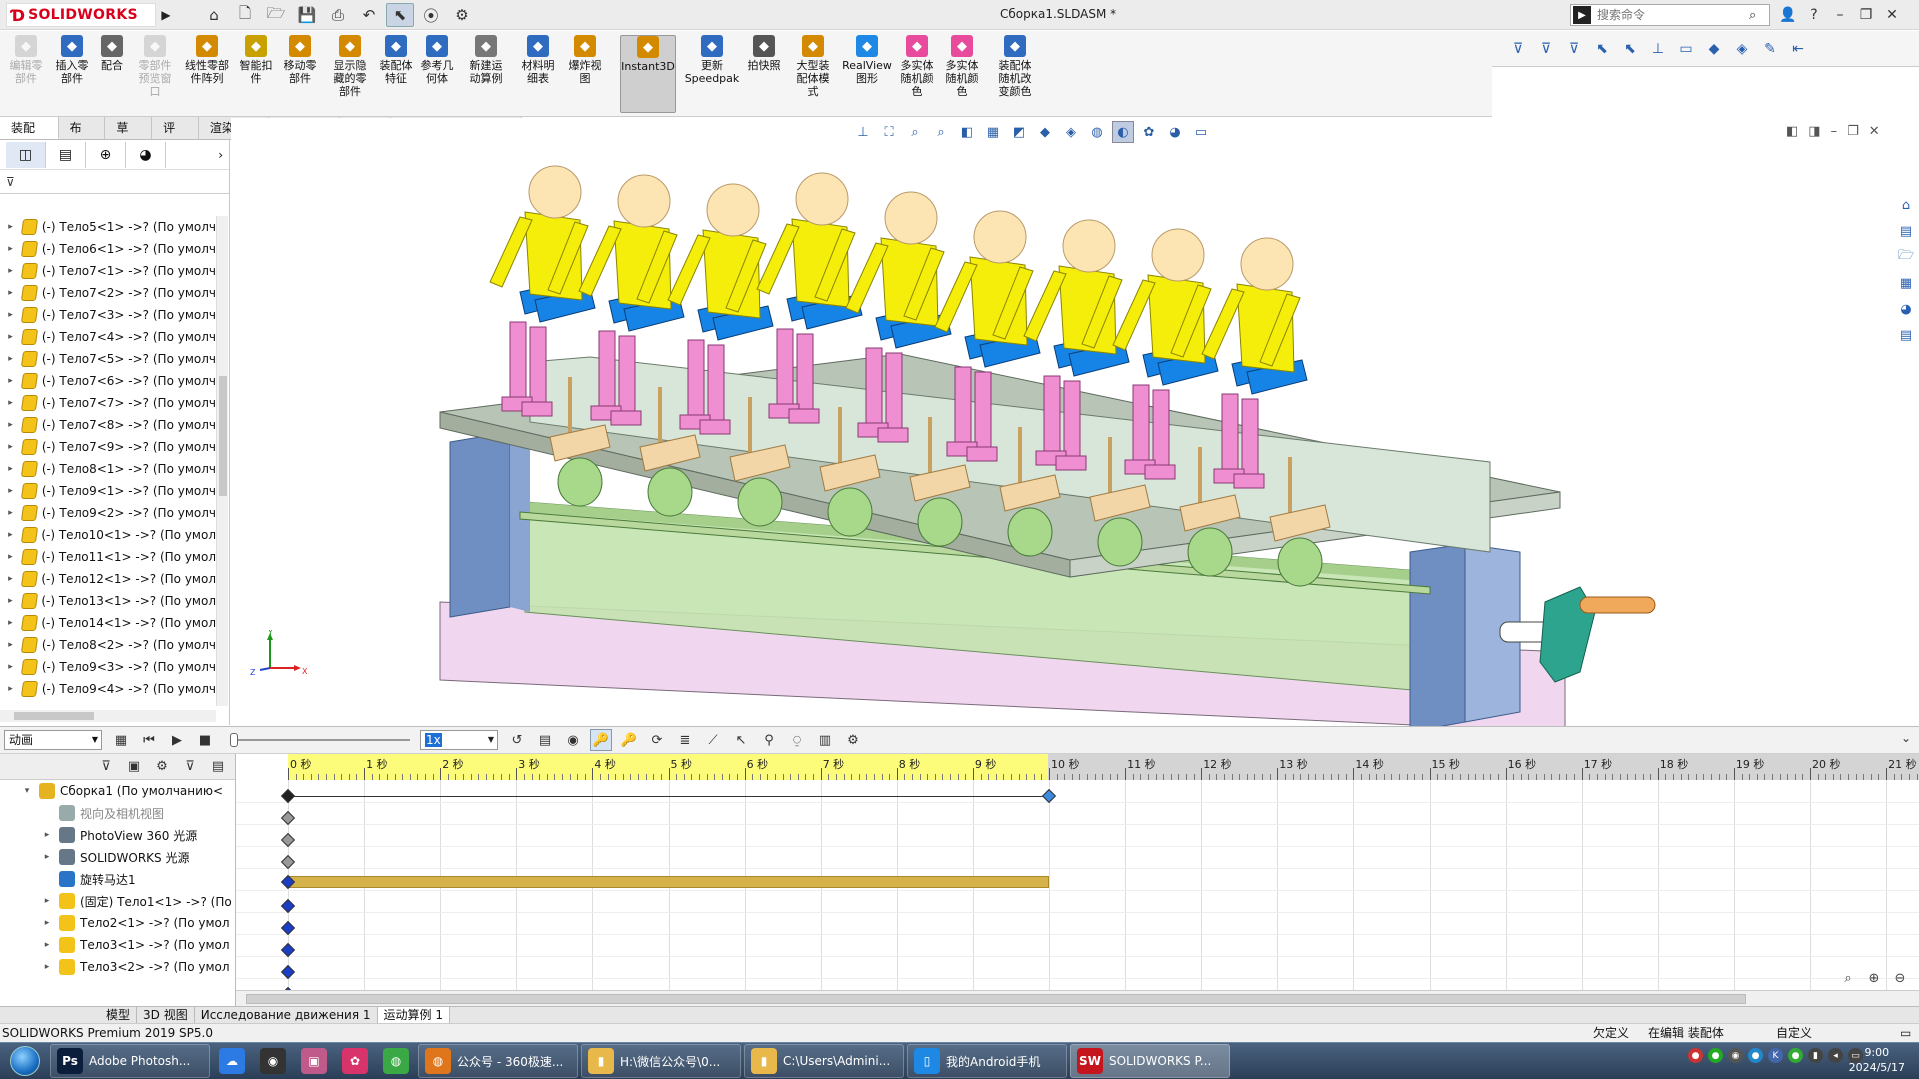  What do you see at coordinates (108, 601) in the screenshot?
I see `tree-item: ▸ (-) Тело13<1> ->? (По умол` at bounding box center [108, 601].